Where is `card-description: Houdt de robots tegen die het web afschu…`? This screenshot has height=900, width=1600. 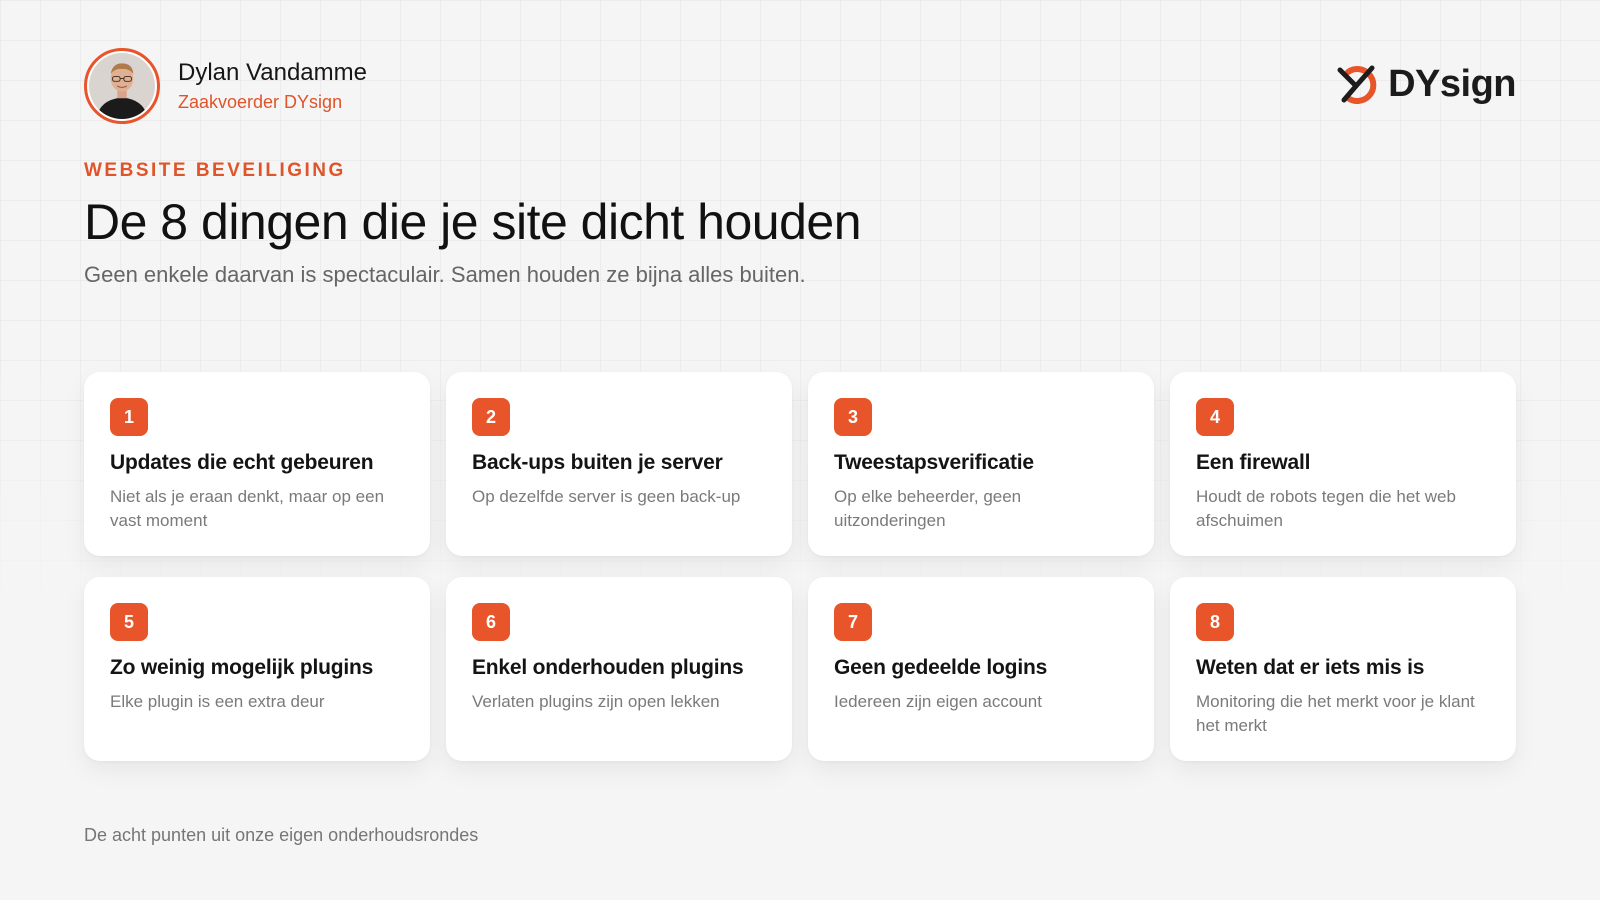
card-description: Houdt de robots tegen die het web afschu… is located at coordinates (1326, 508).